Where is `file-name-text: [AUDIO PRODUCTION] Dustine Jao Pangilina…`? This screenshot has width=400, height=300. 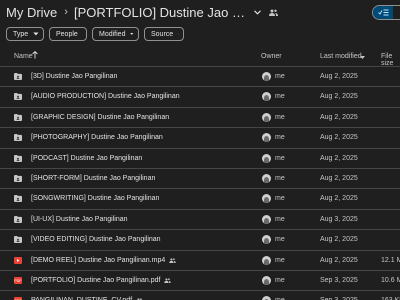
file-name-text: [AUDIO PRODUCTION] Dustine Jao Pangilina… is located at coordinates (105, 97).